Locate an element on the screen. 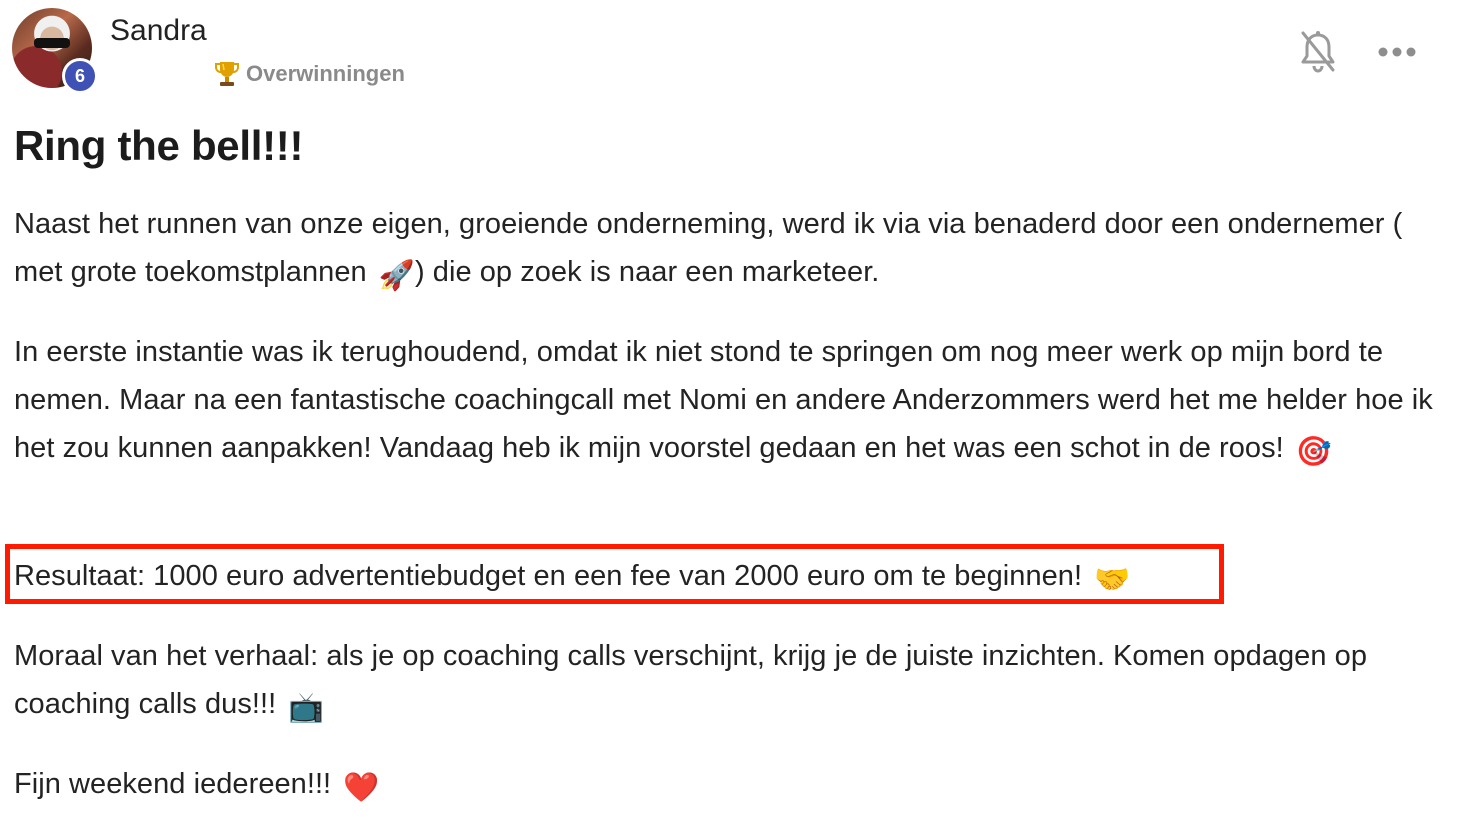 The width and height of the screenshot is (1458, 818). post-title: Ring the bell!!! is located at coordinates (159, 145).